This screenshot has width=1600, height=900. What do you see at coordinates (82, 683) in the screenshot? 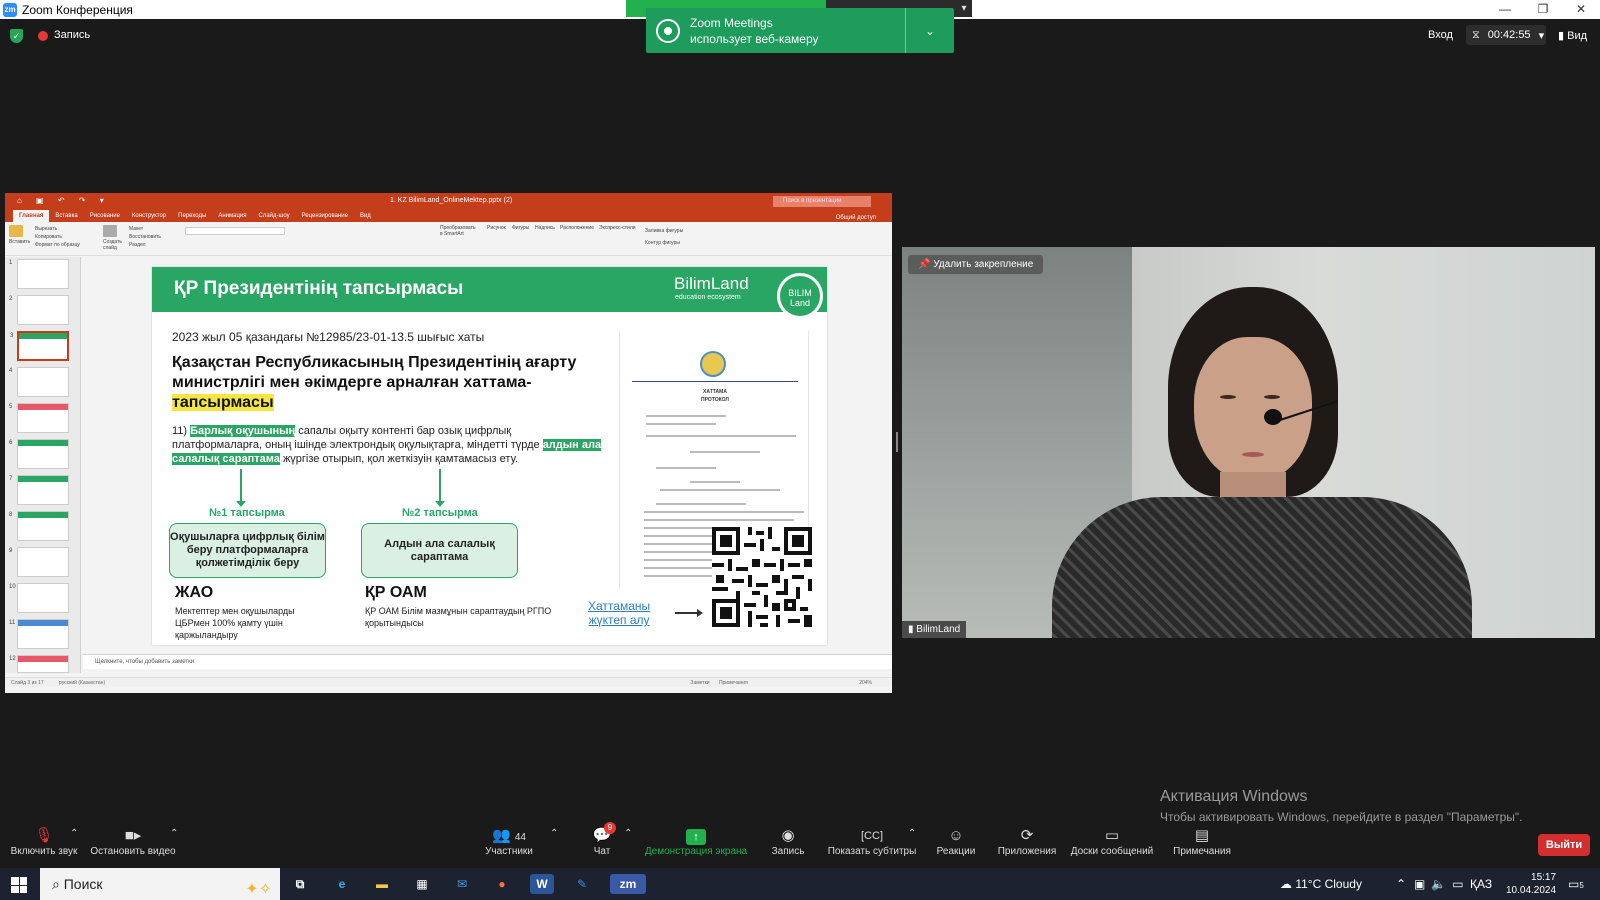
I see `language-label: русский (Казахстан)` at bounding box center [82, 683].